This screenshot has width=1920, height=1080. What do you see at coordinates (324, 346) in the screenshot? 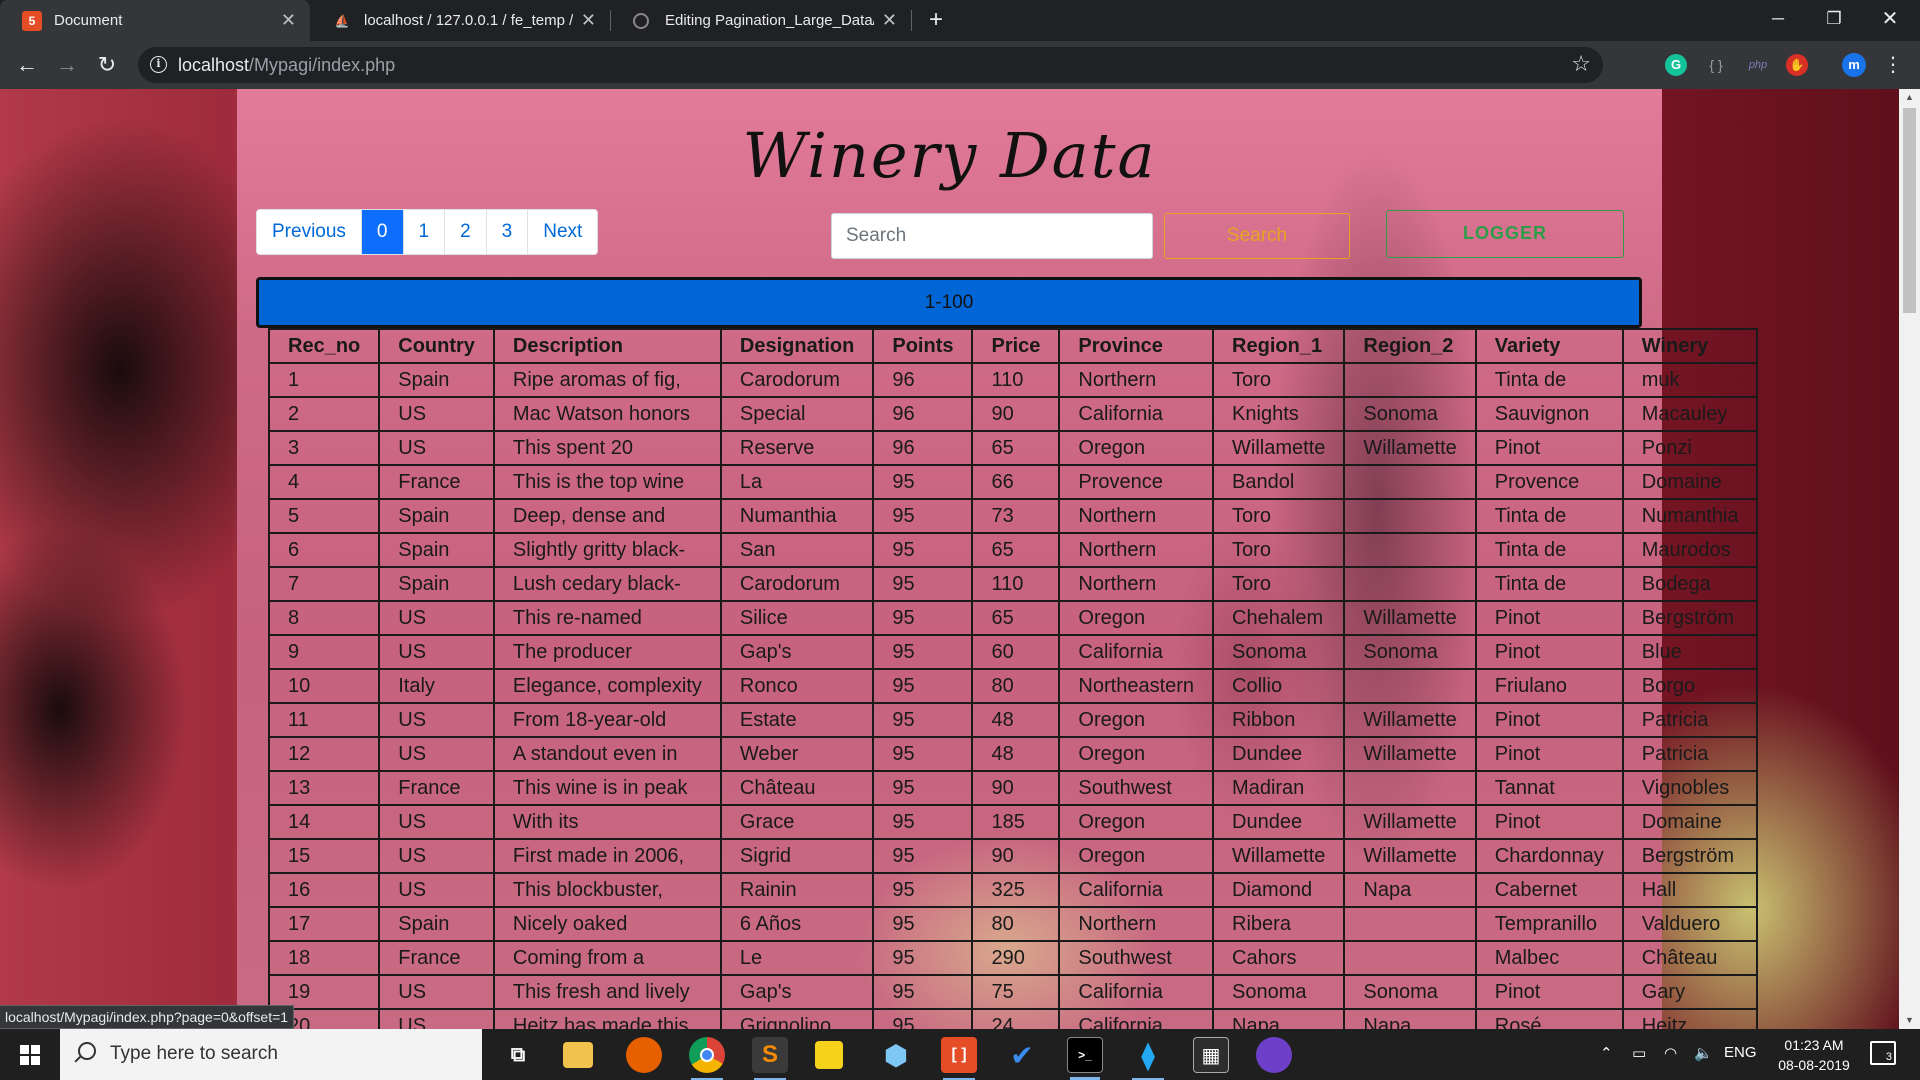
I see `column-header: Rec_no` at bounding box center [324, 346].